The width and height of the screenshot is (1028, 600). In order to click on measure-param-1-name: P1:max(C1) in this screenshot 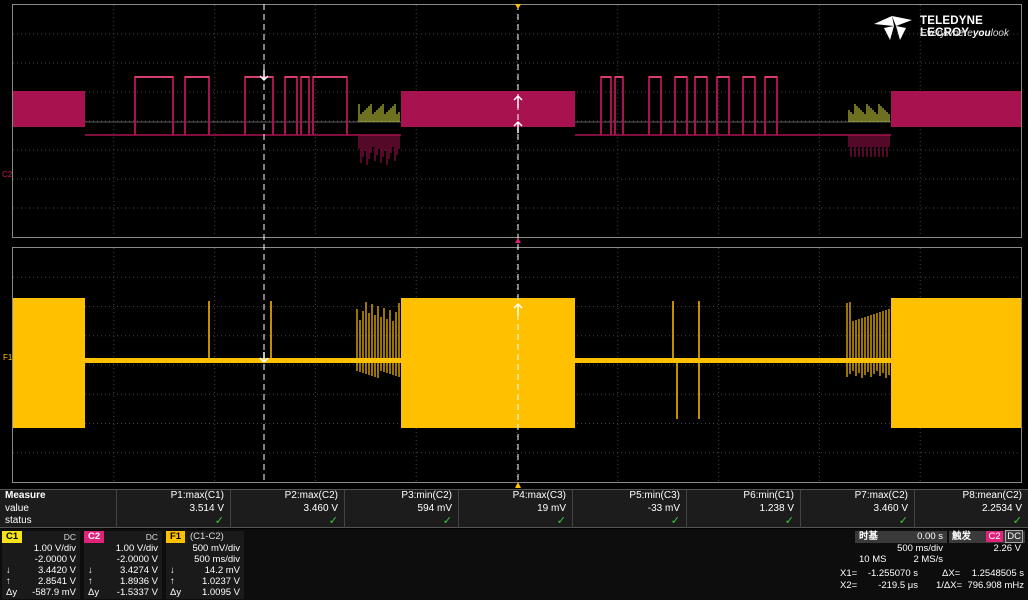, I will do `click(197, 495)`.